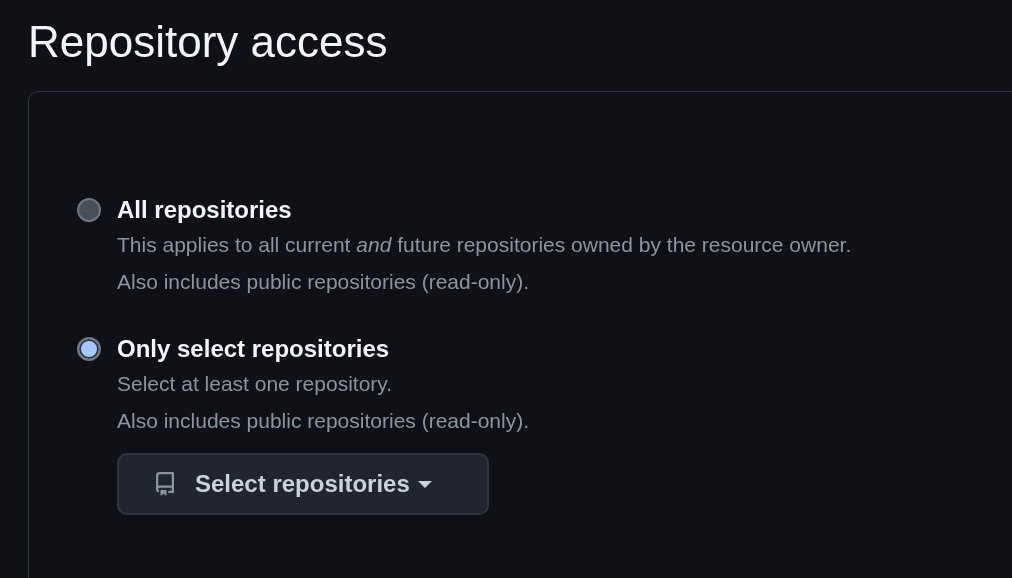 This screenshot has width=1012, height=578. Describe the element at coordinates (303, 484) in the screenshot. I see `select-repositories-button: Select repositories` at that location.